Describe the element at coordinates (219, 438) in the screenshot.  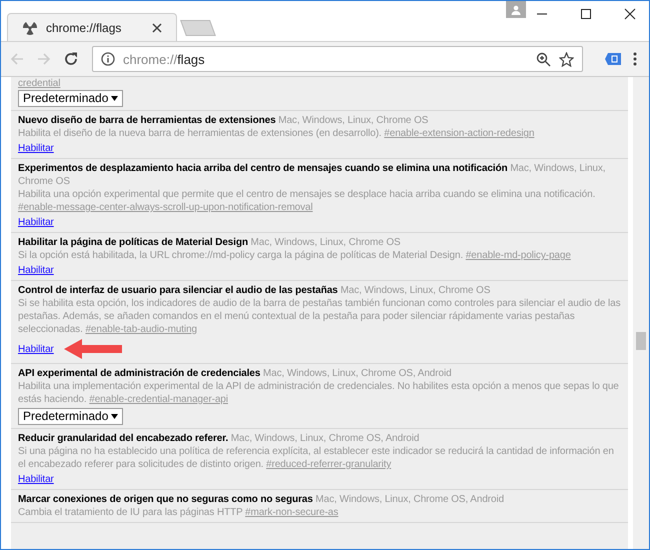
I see `experiment-title: Reducir granularidad del encabezado referer. Mac, Windows, Linux, Chrome OS, Android` at that location.